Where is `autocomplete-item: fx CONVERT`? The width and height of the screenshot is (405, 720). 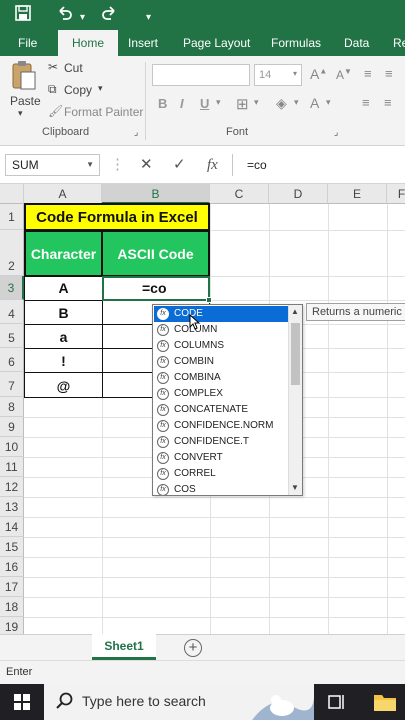
autocomplete-item: fx CONVERT is located at coordinates (221, 458).